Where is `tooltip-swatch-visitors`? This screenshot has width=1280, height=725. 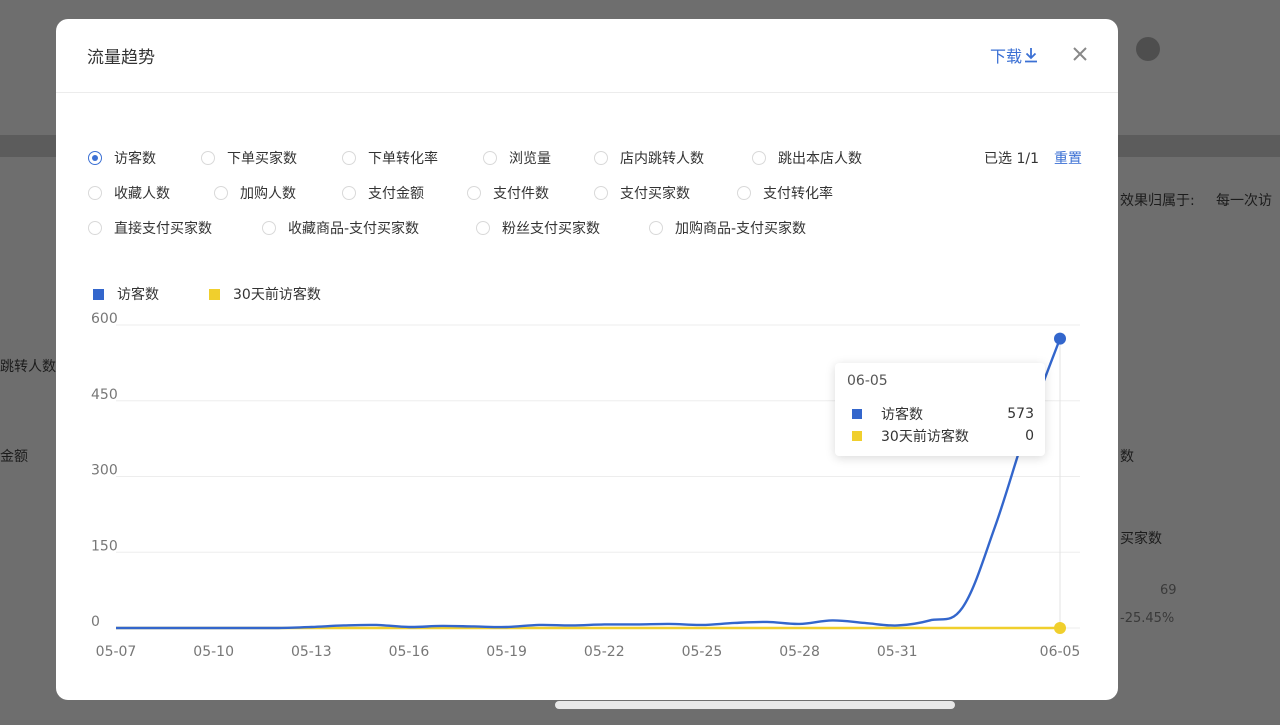
tooltip-swatch-visitors is located at coordinates (857, 414).